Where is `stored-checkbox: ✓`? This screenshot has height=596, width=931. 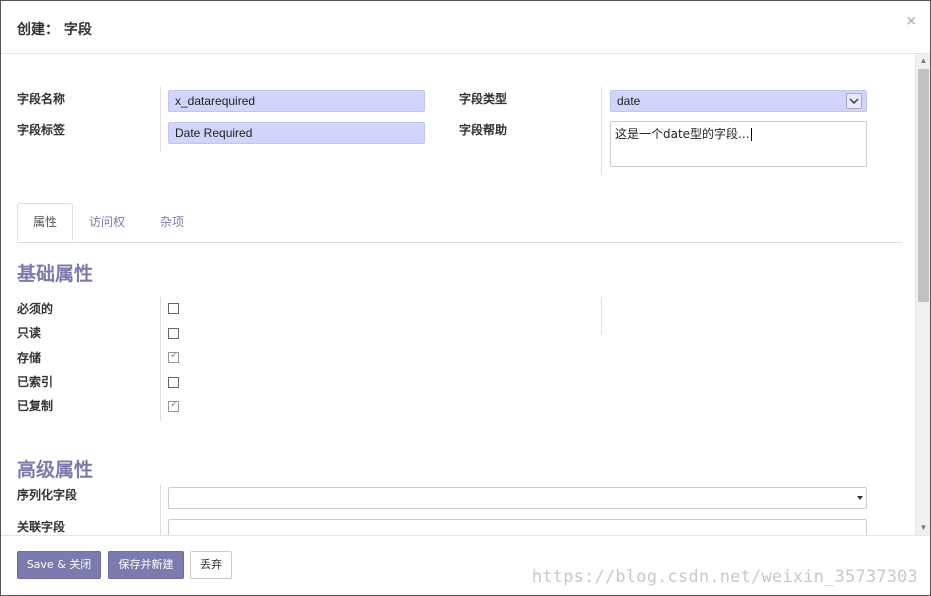
stored-checkbox: ✓ is located at coordinates (173, 356).